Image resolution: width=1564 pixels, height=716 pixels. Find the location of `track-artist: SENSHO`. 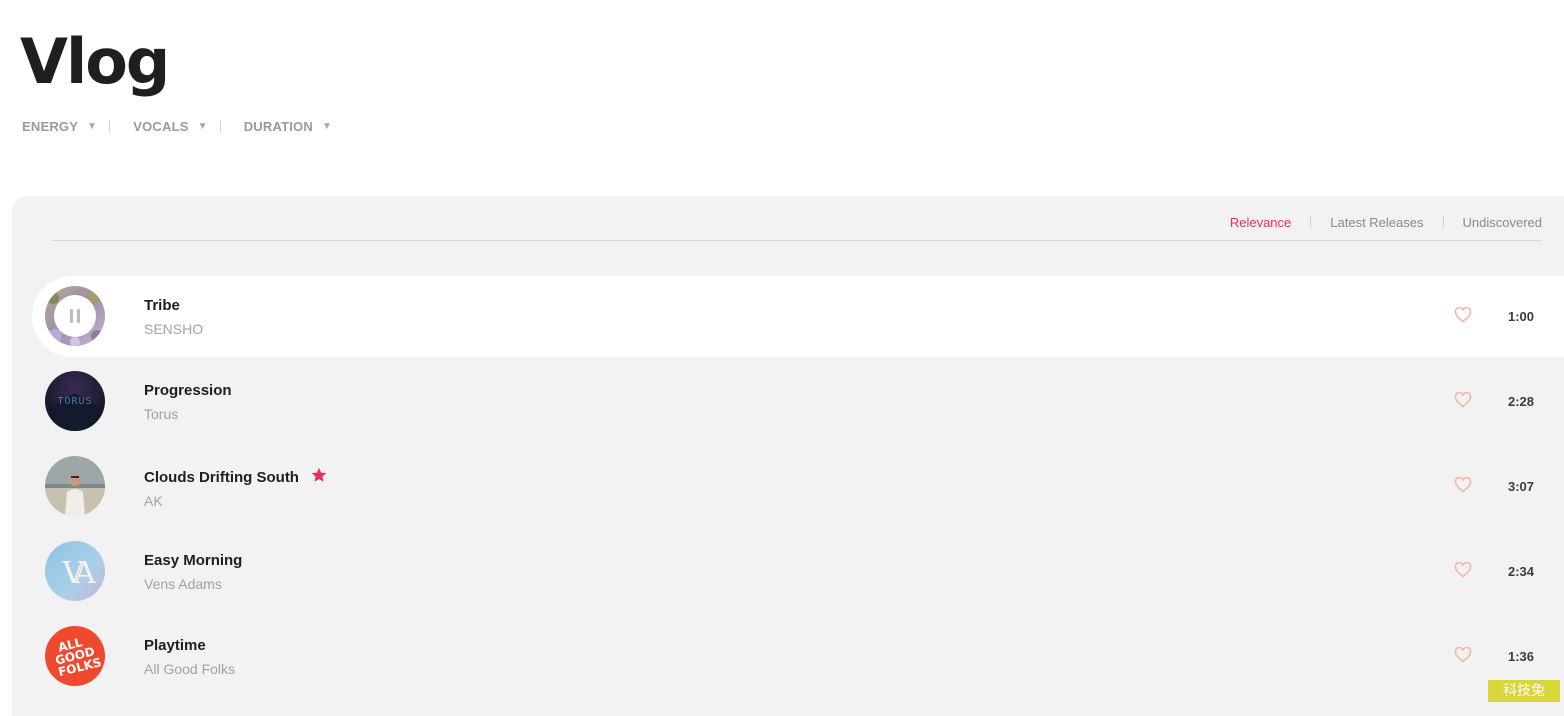

track-artist: SENSHO is located at coordinates (173, 329).